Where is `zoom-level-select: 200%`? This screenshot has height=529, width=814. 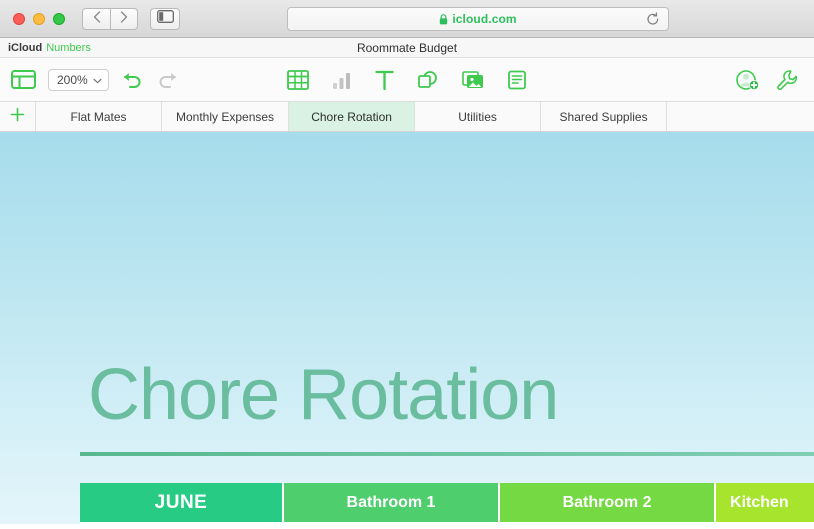 zoom-level-select: 200% is located at coordinates (78, 79).